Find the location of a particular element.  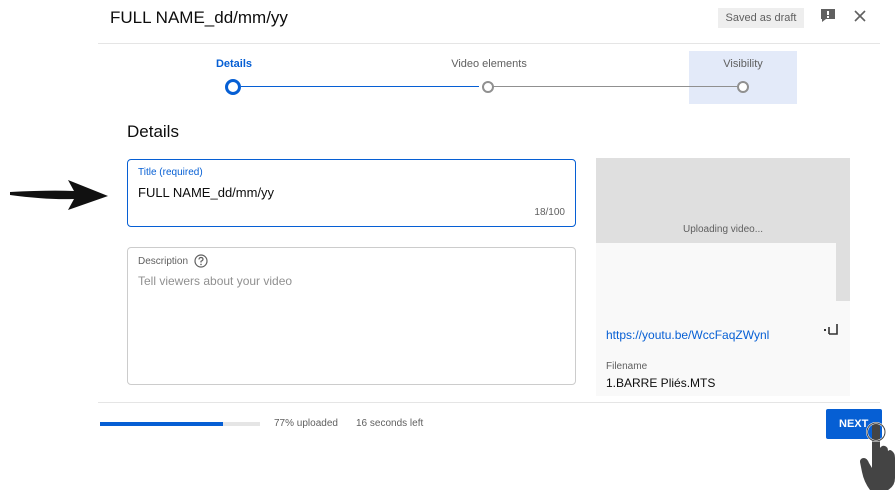

close-icon is located at coordinates (860, 16).